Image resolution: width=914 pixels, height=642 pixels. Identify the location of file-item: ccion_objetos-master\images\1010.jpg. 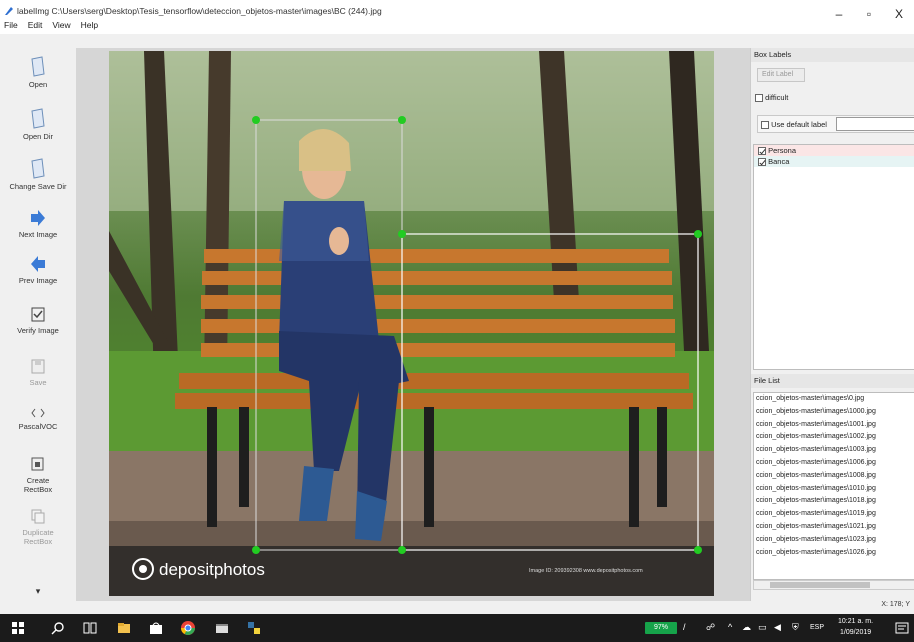
(834, 489).